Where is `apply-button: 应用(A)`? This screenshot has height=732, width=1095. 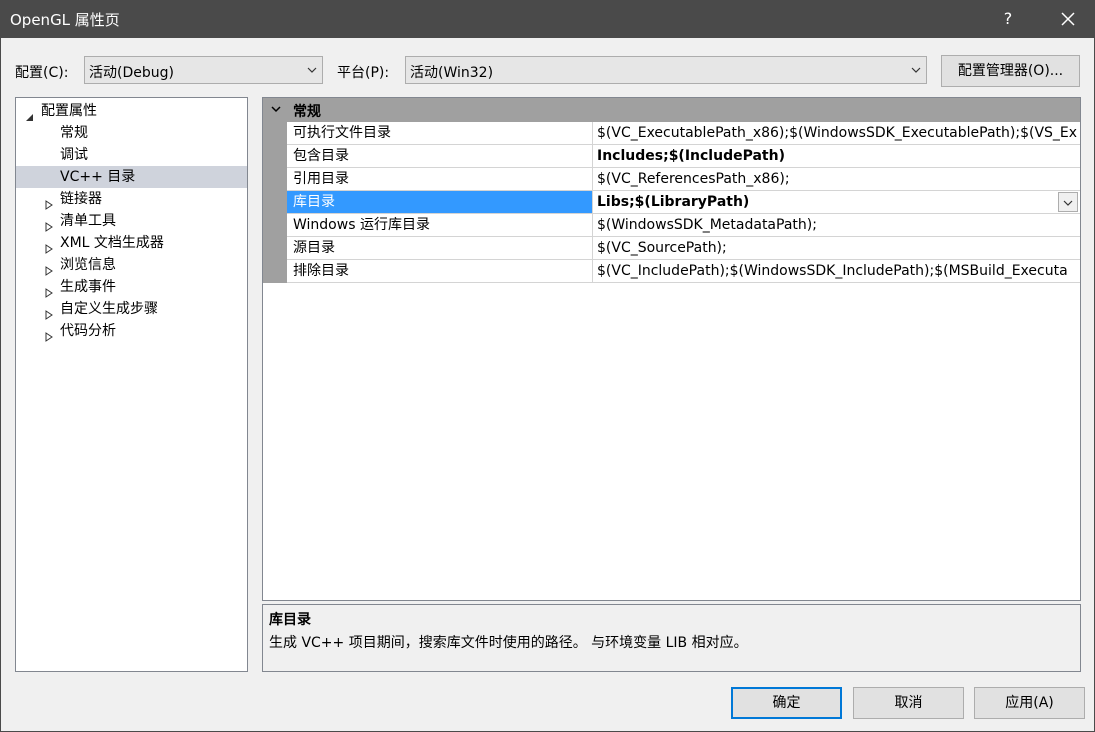 apply-button: 应用(A) is located at coordinates (1029, 703).